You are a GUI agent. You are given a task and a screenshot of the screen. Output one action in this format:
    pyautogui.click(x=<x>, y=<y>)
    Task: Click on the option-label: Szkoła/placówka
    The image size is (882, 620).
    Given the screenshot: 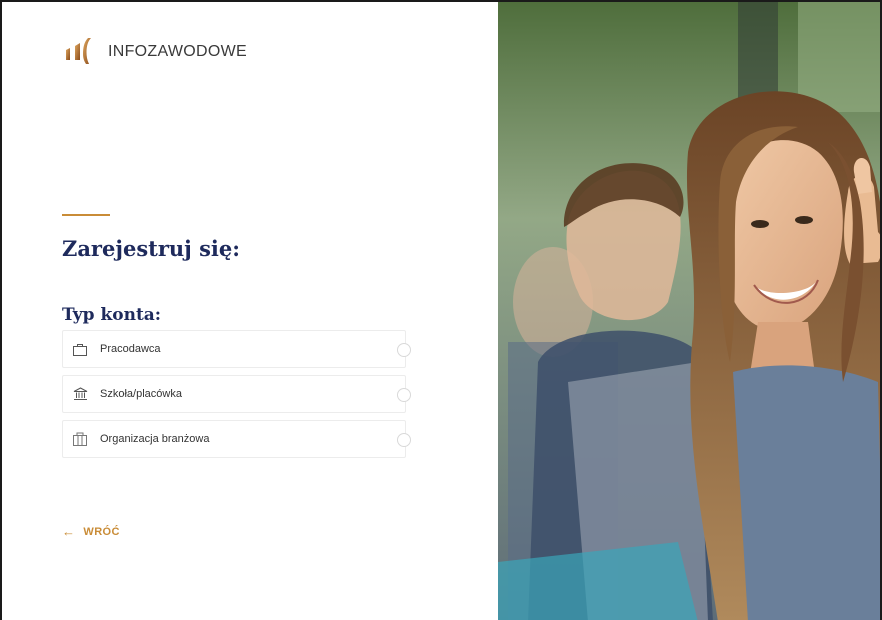 What is the action you would take?
    pyautogui.click(x=141, y=394)
    